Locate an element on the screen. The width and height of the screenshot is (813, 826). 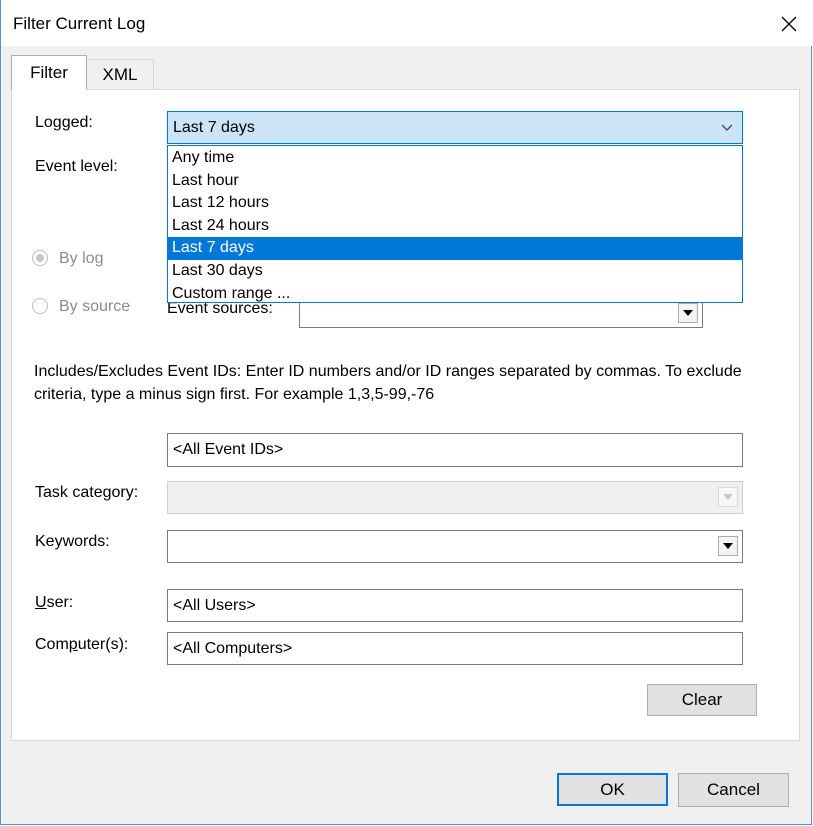
logged-option: Last 12 hours is located at coordinates (455, 203).